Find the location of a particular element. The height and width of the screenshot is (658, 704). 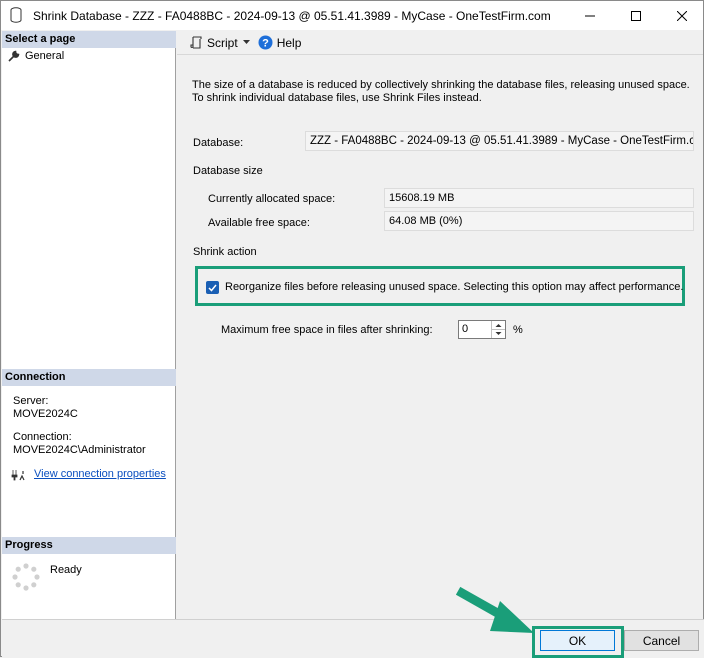

script-button: Script is located at coordinates (214, 43).